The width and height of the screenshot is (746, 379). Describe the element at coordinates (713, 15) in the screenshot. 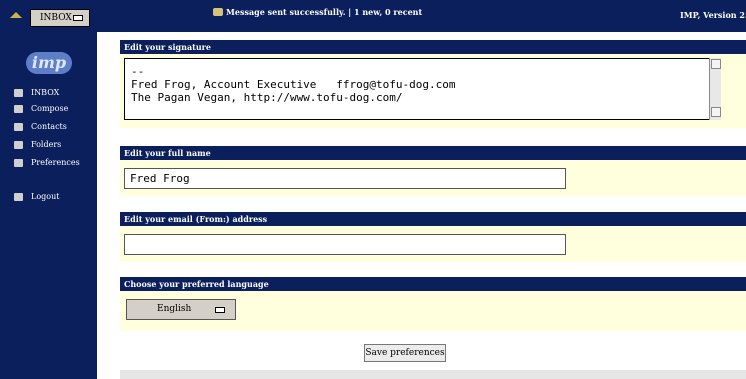

I see `version-label: IMP, Version 2.2` at that location.